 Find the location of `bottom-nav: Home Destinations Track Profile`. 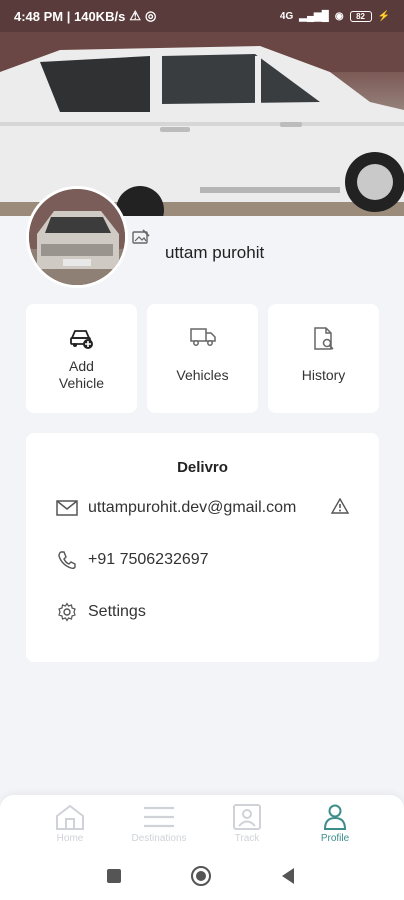

bottom-nav: Home Destinations Track Profile is located at coordinates (202, 825).